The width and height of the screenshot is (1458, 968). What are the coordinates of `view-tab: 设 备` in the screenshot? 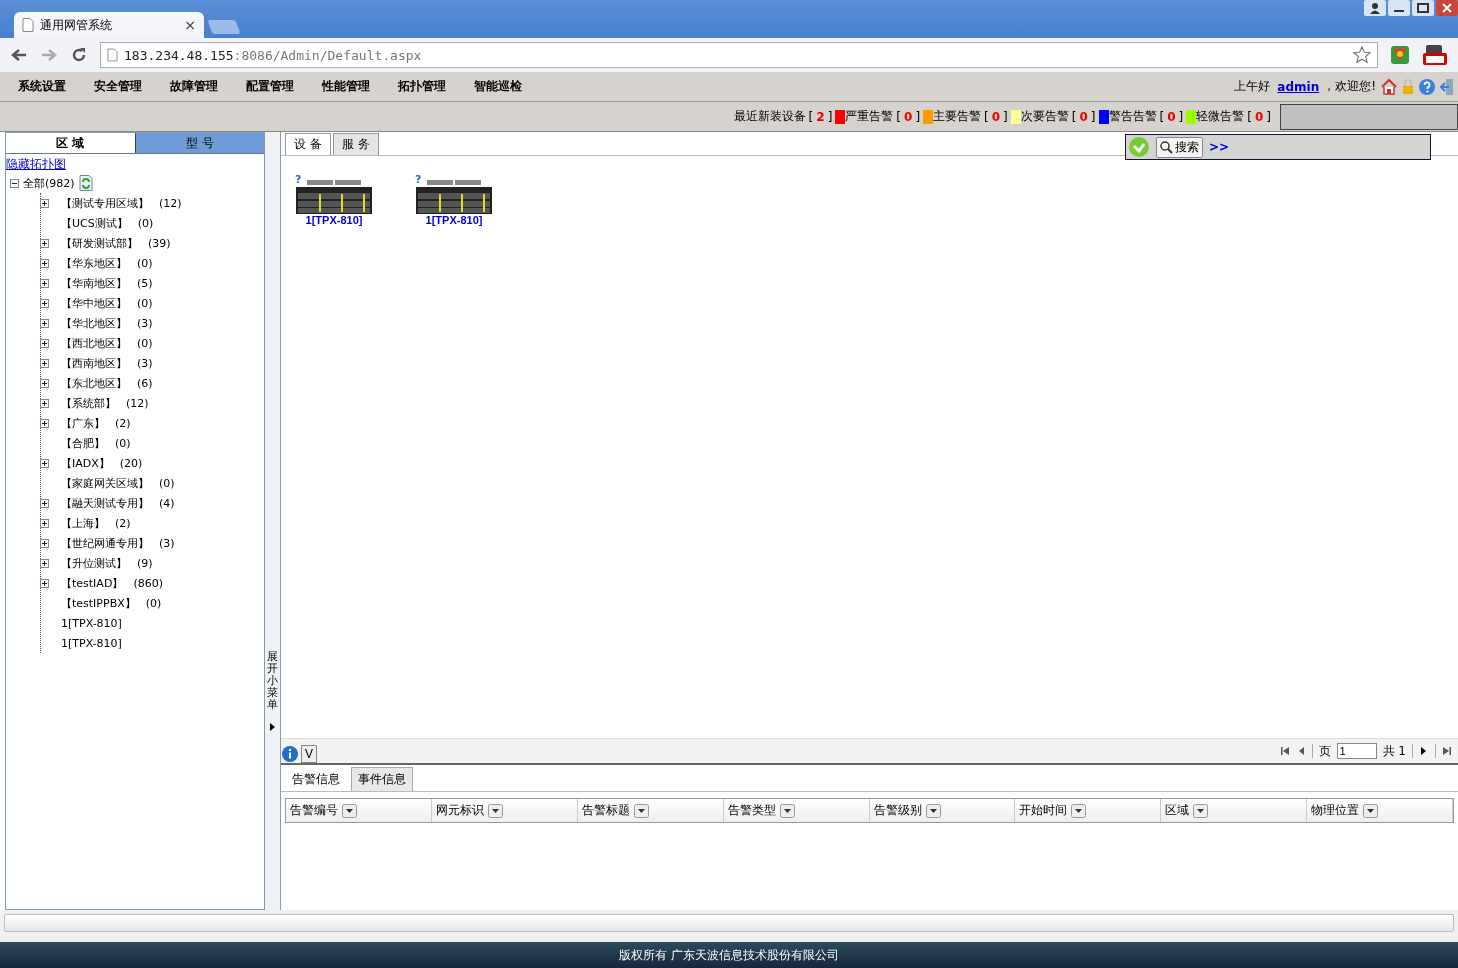 It's located at (308, 144).